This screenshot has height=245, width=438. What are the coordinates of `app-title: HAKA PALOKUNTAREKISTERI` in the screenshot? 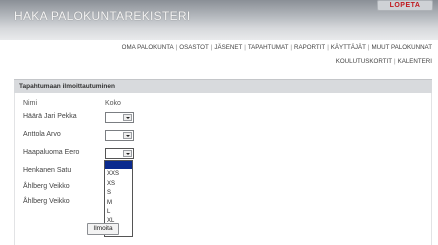 It's located at (102, 16).